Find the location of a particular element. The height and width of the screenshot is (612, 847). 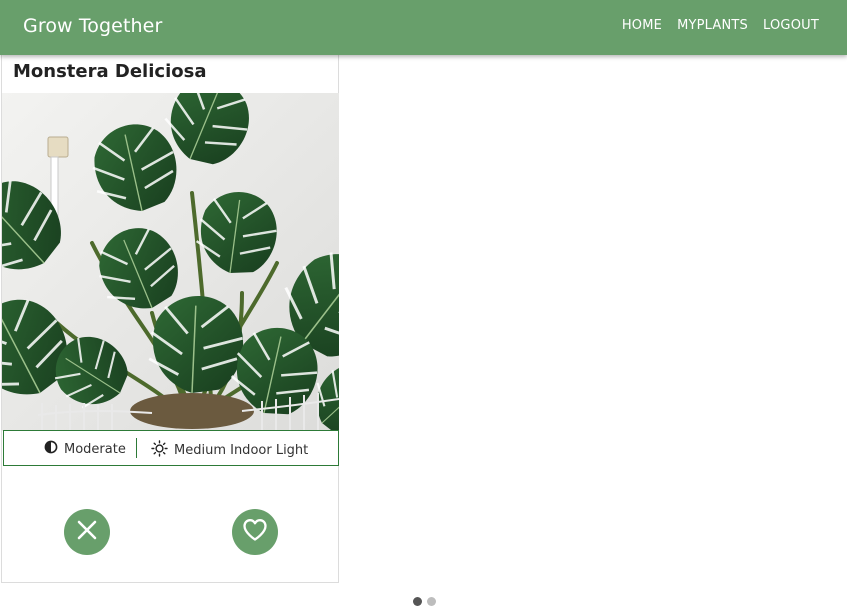

water-info: Moderate is located at coordinates (85, 449).